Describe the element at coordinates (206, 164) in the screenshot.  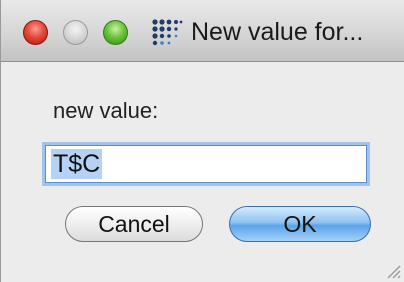
I see `value-input: T$C` at that location.